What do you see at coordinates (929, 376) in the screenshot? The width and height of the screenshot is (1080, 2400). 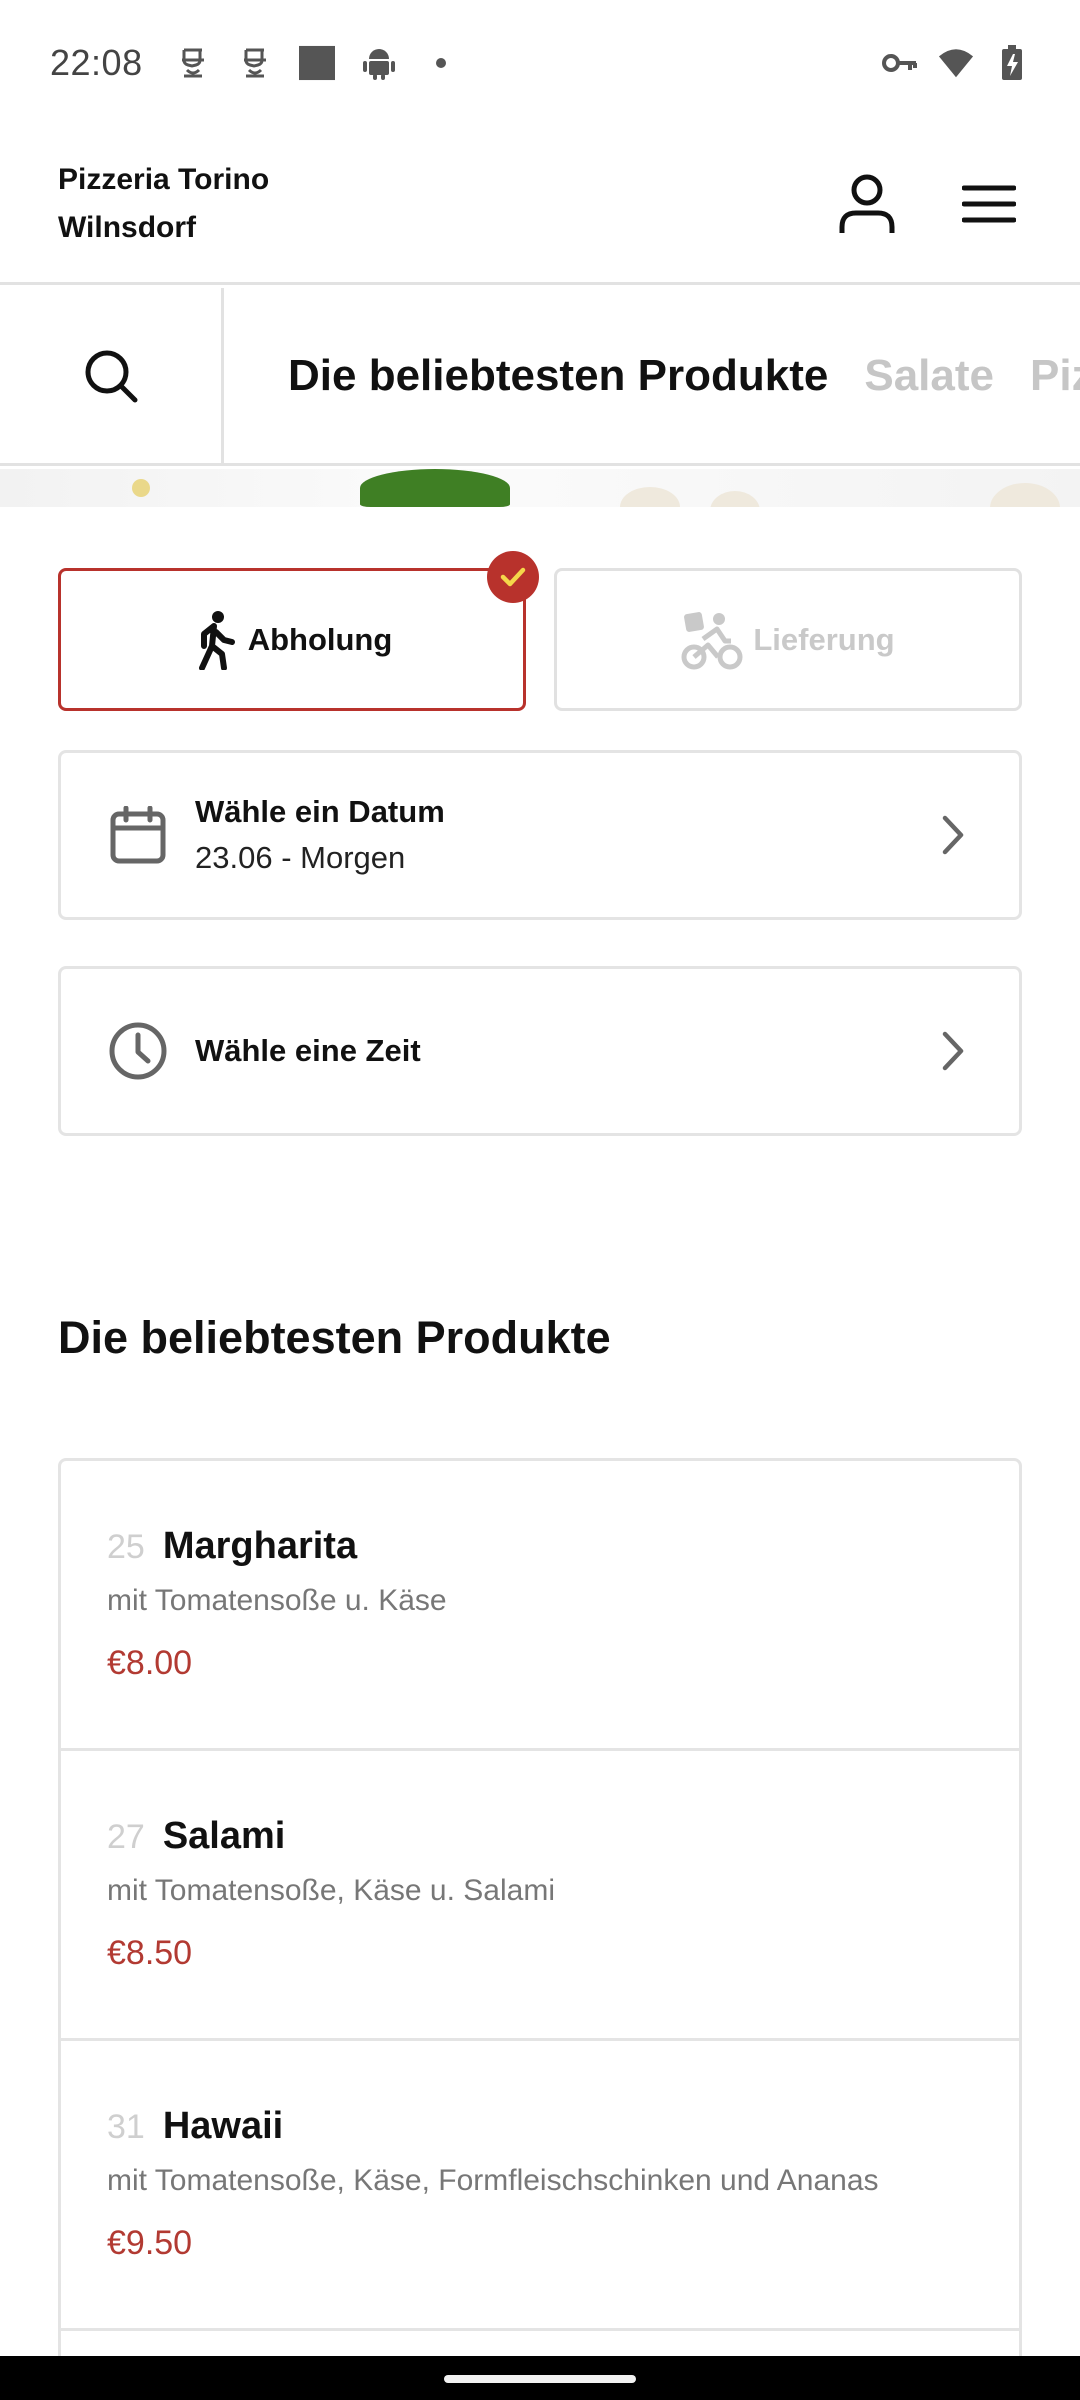 I see `tab-salads: Salate` at bounding box center [929, 376].